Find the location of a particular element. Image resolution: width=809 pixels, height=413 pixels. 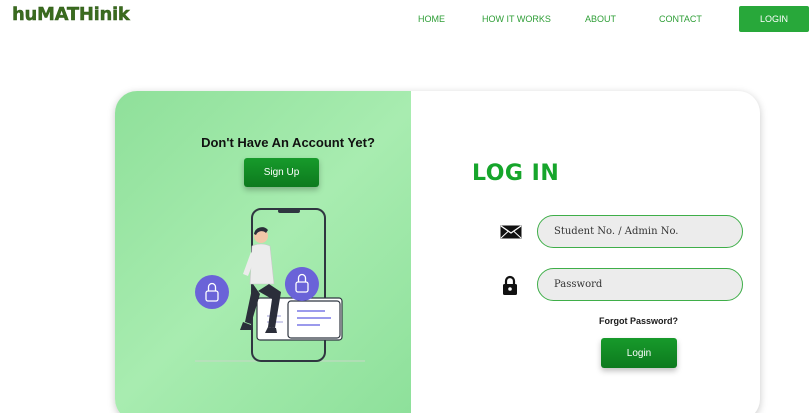

lock-icon is located at coordinates (510, 285).